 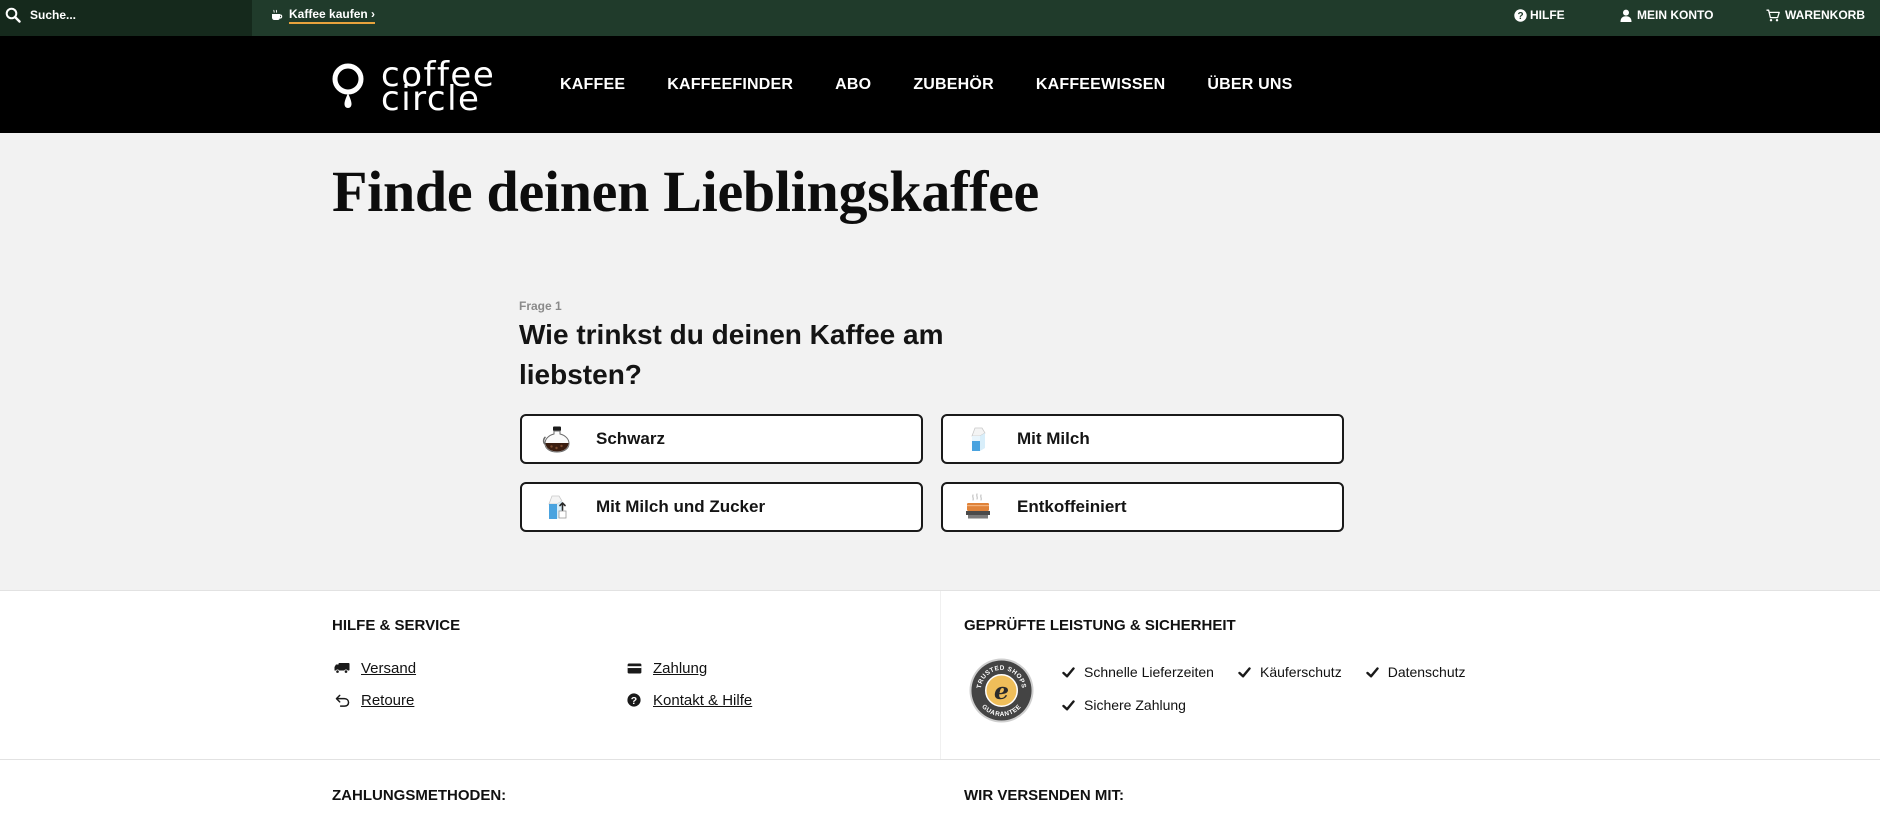 What do you see at coordinates (730, 85) in the screenshot?
I see `nav-item-kaffeefinder: KAFFEEFINDER` at bounding box center [730, 85].